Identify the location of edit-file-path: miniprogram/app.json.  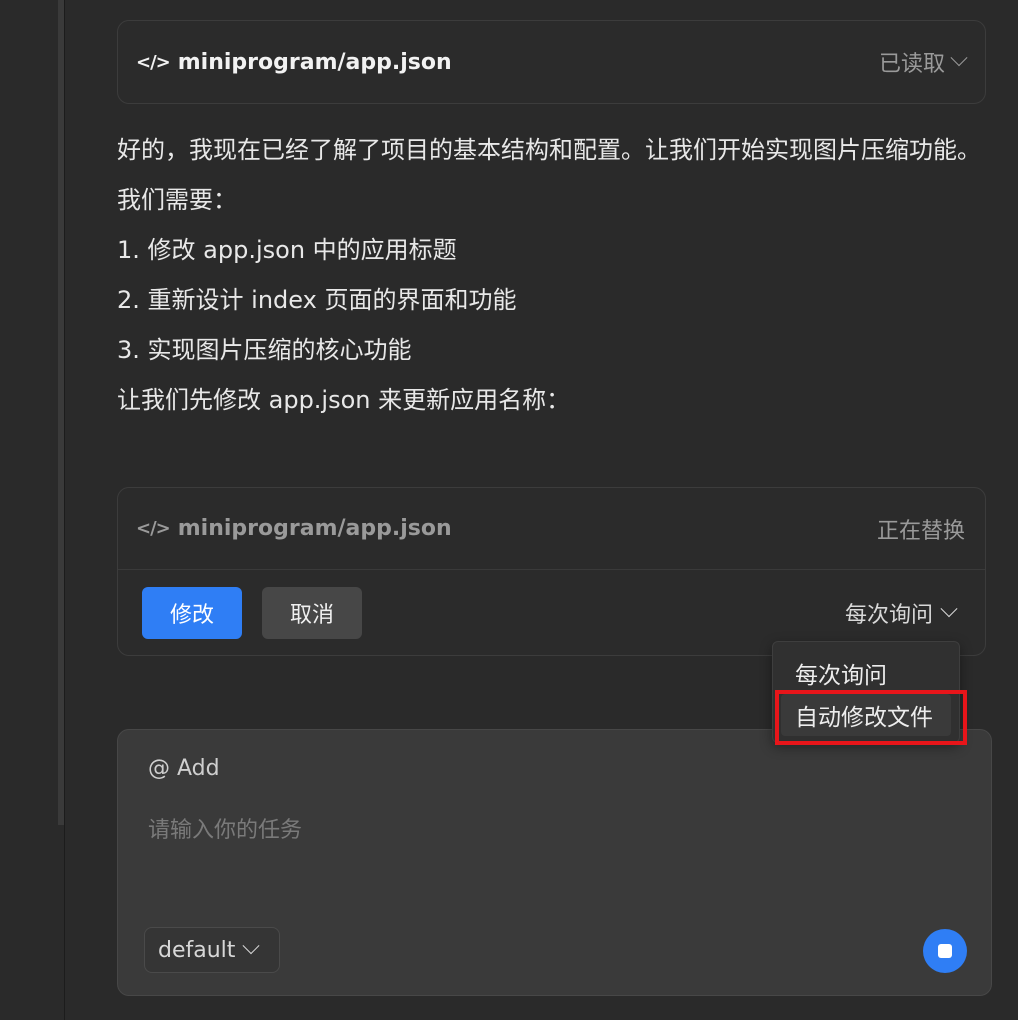
(314, 528).